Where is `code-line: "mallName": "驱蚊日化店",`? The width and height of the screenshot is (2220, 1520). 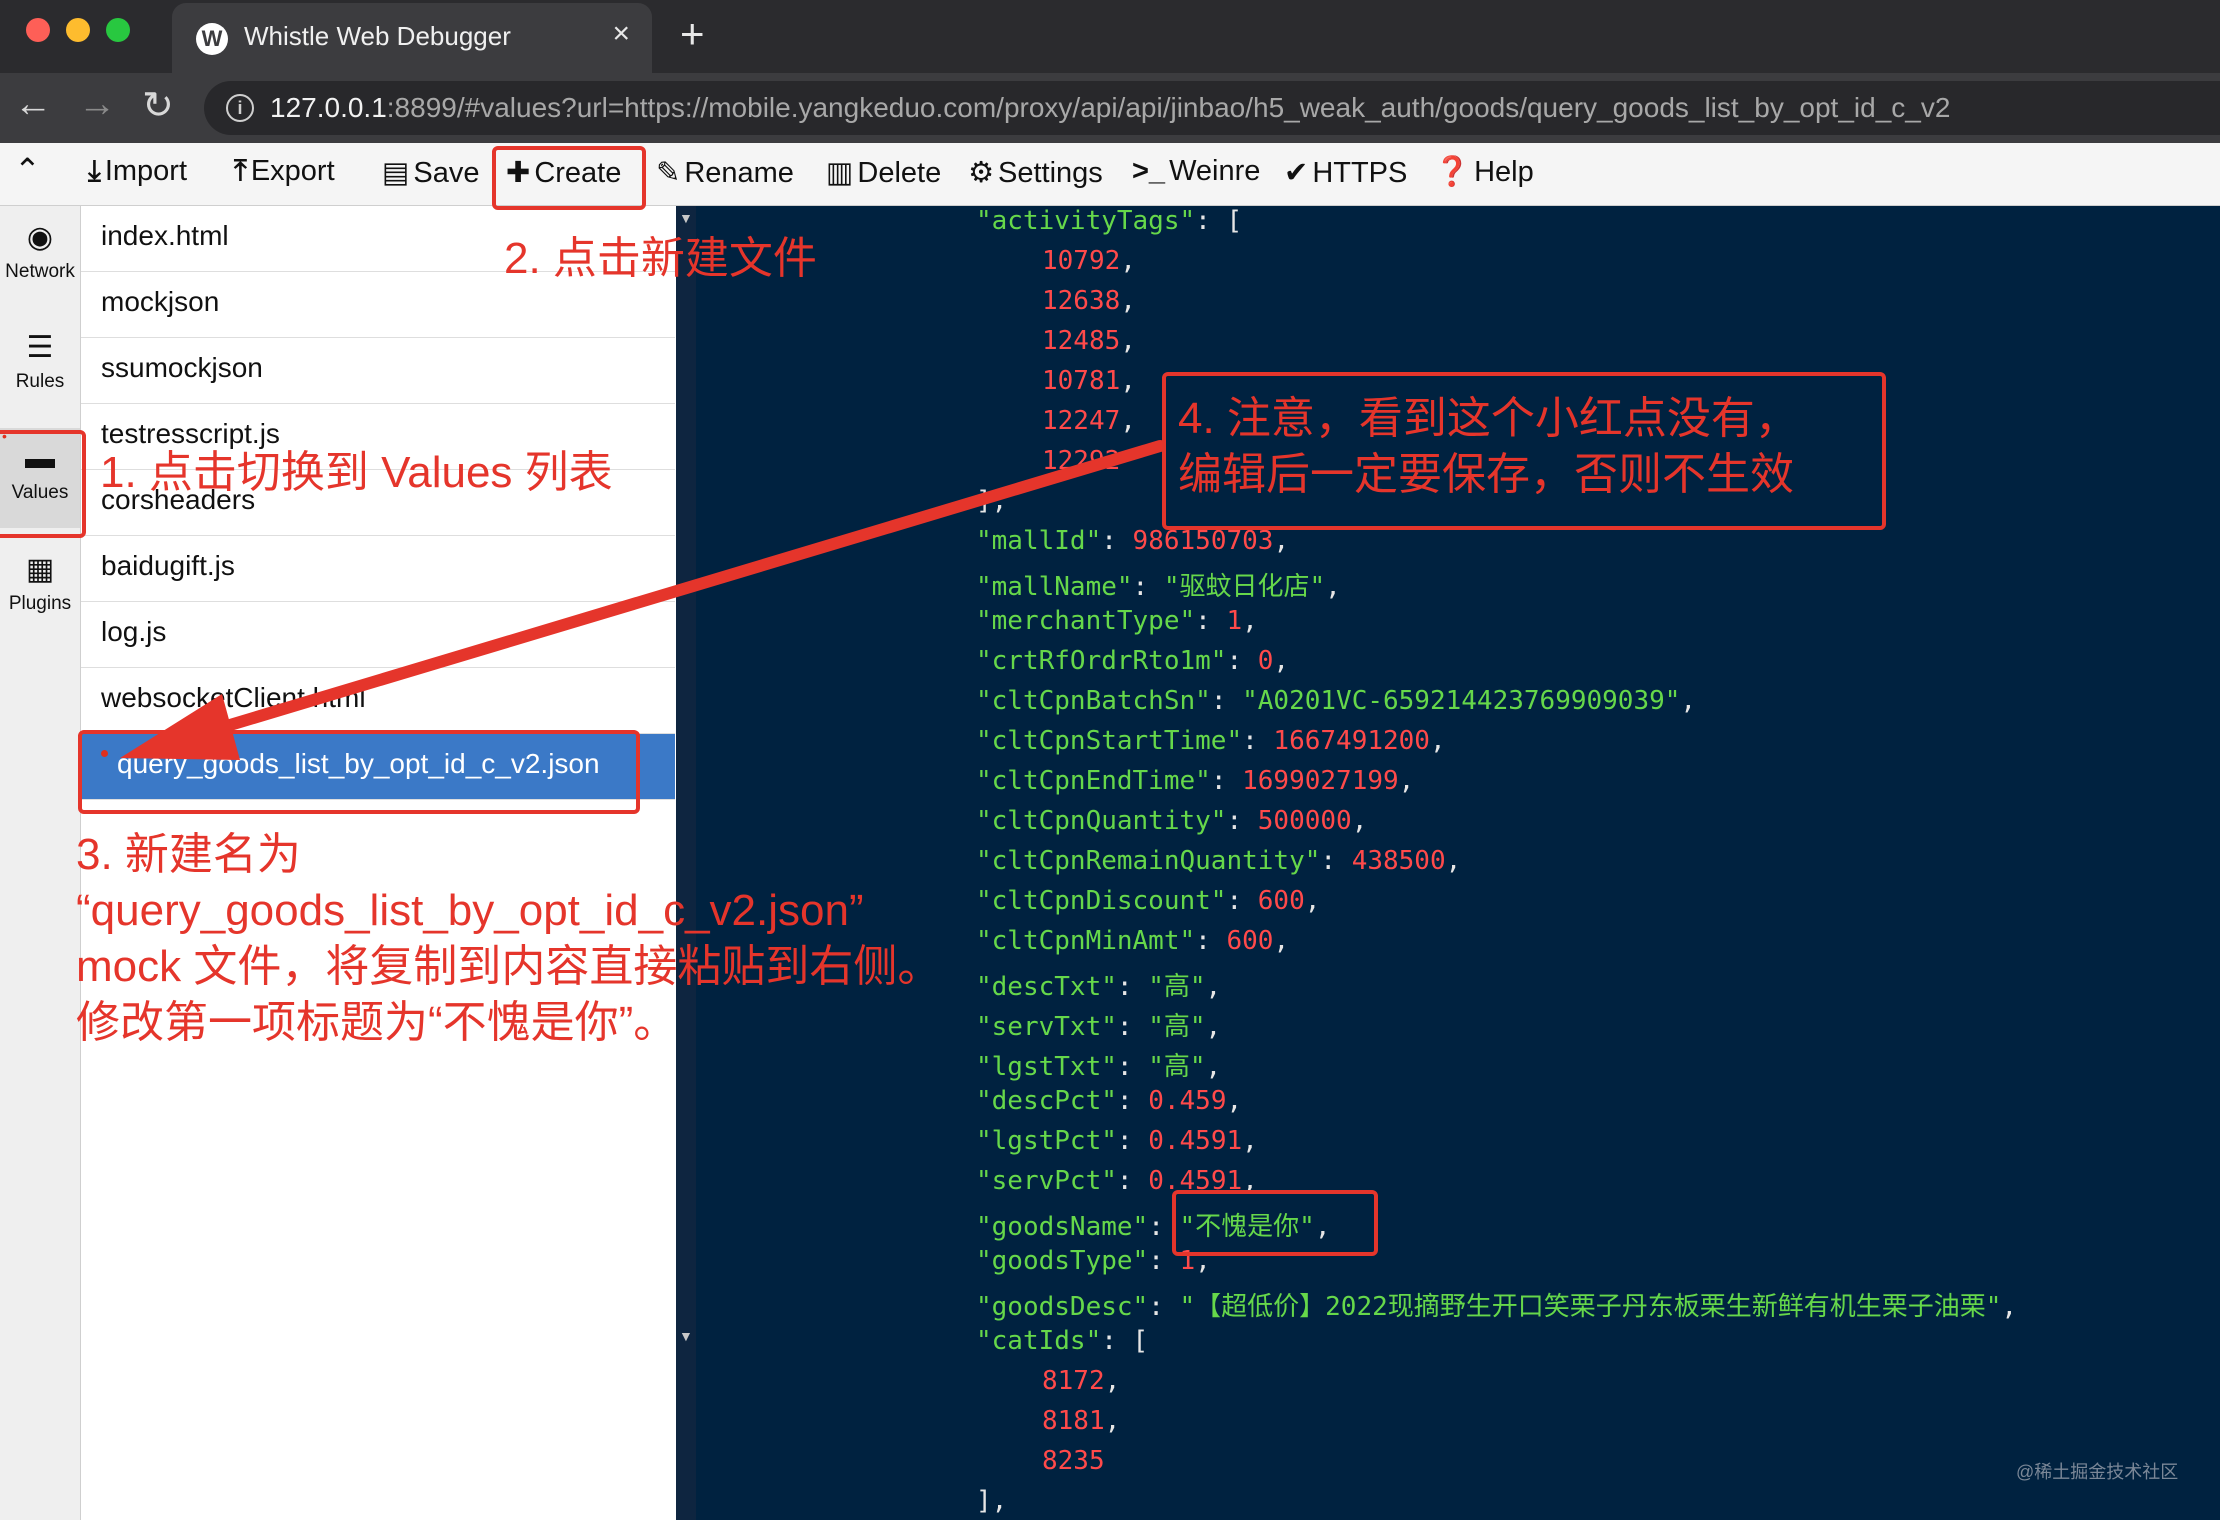 code-line: "mallName": "驱蚊日化店", is located at coordinates (1158, 587).